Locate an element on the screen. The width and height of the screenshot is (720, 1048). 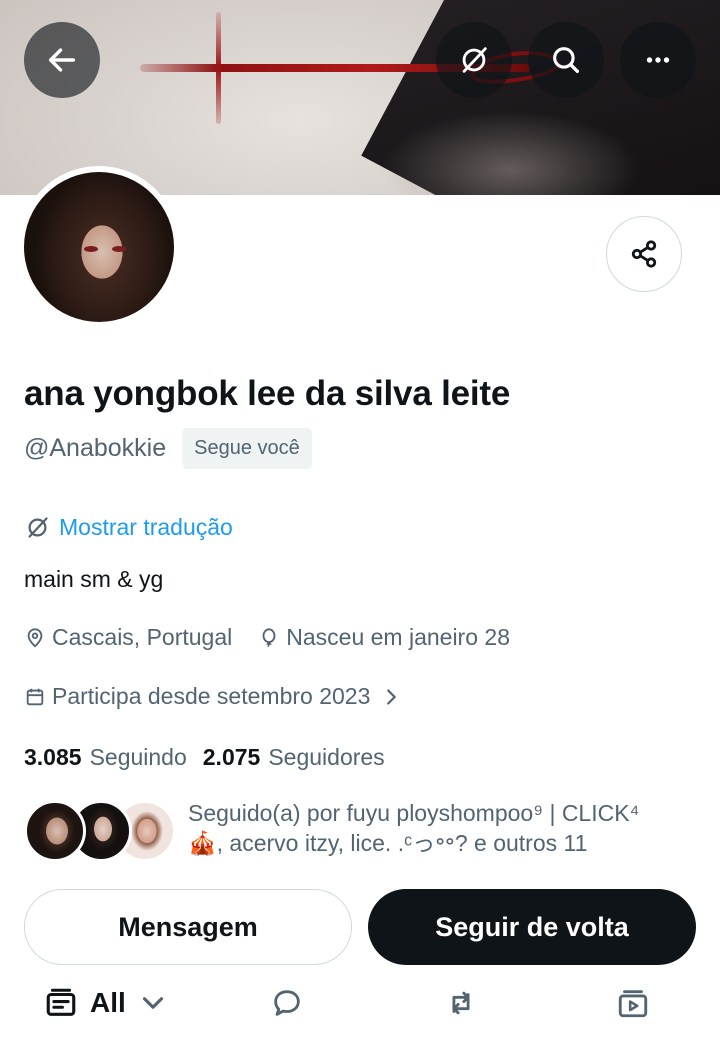
location-text: Cascais, Portugal is located at coordinates (142, 637).